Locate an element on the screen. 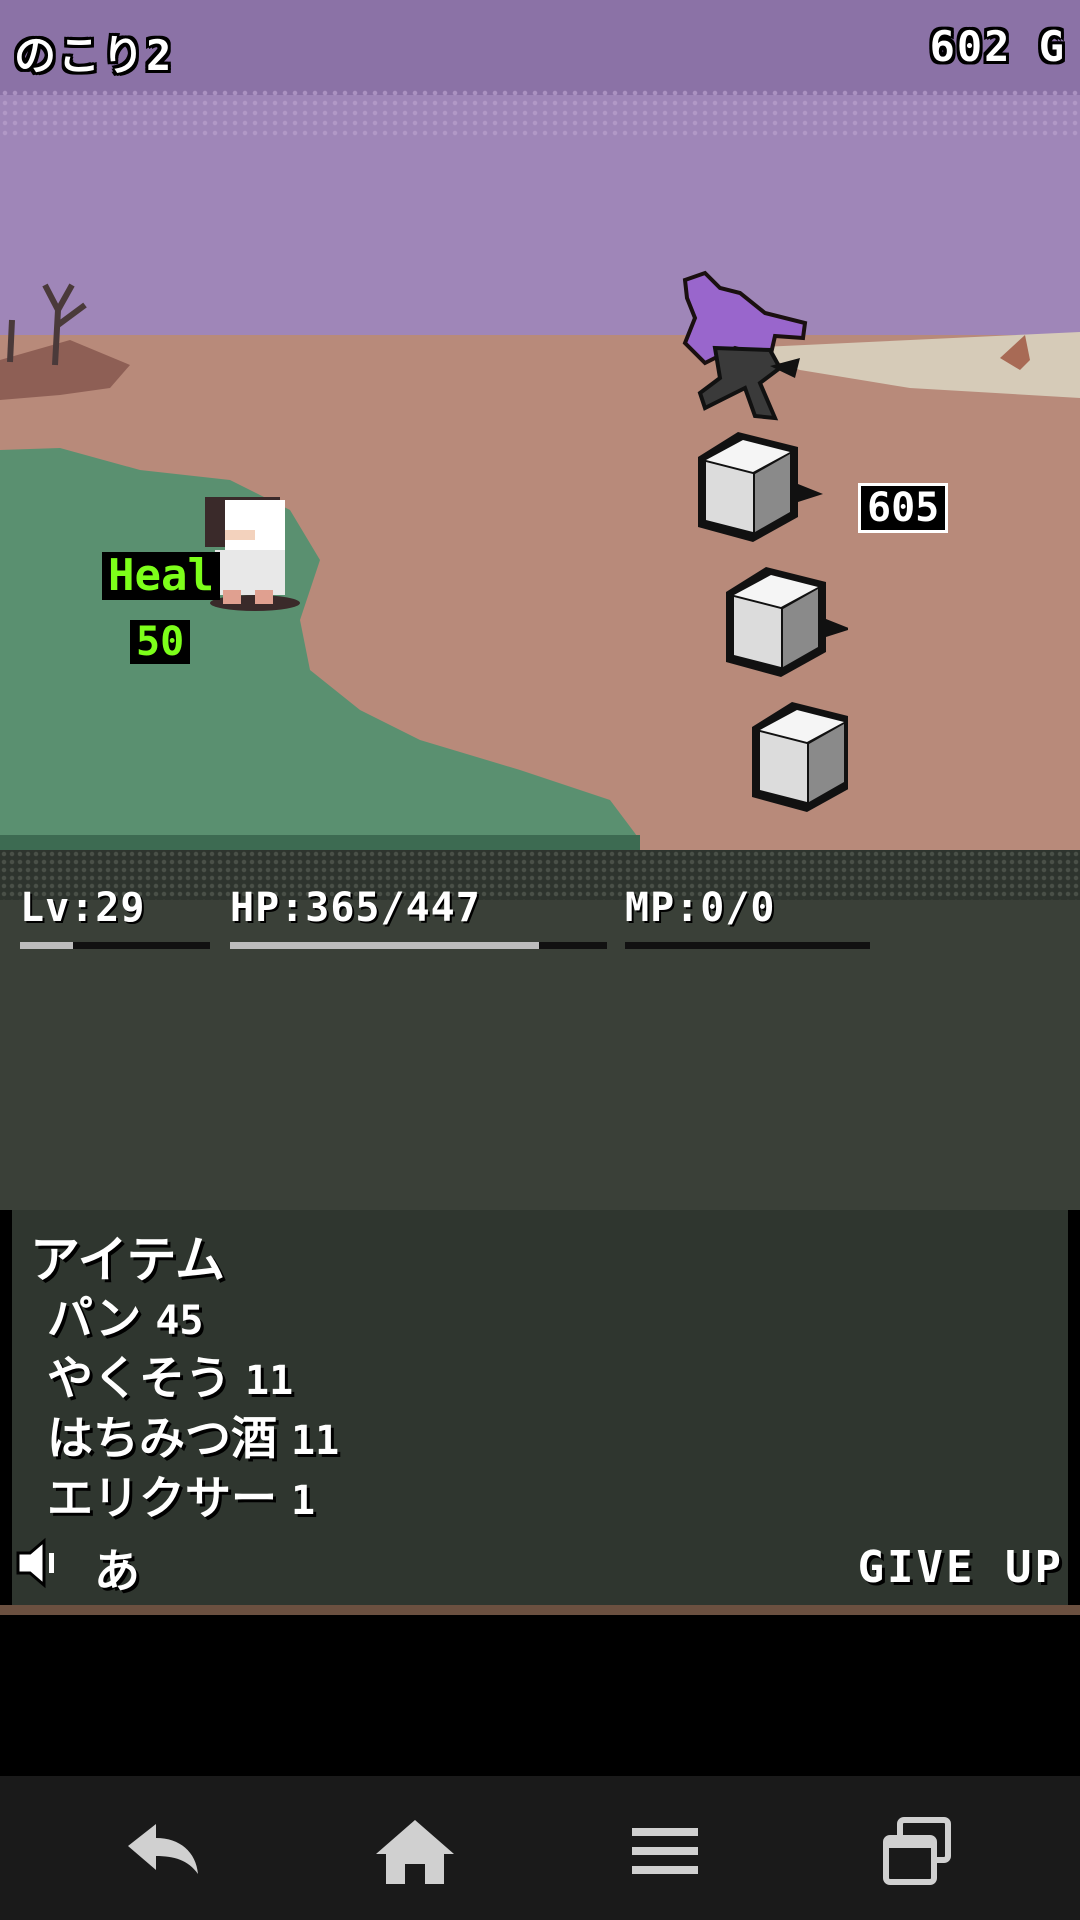 The height and width of the screenshot is (1920, 1080). auto-button: あ is located at coordinates (117, 1568).